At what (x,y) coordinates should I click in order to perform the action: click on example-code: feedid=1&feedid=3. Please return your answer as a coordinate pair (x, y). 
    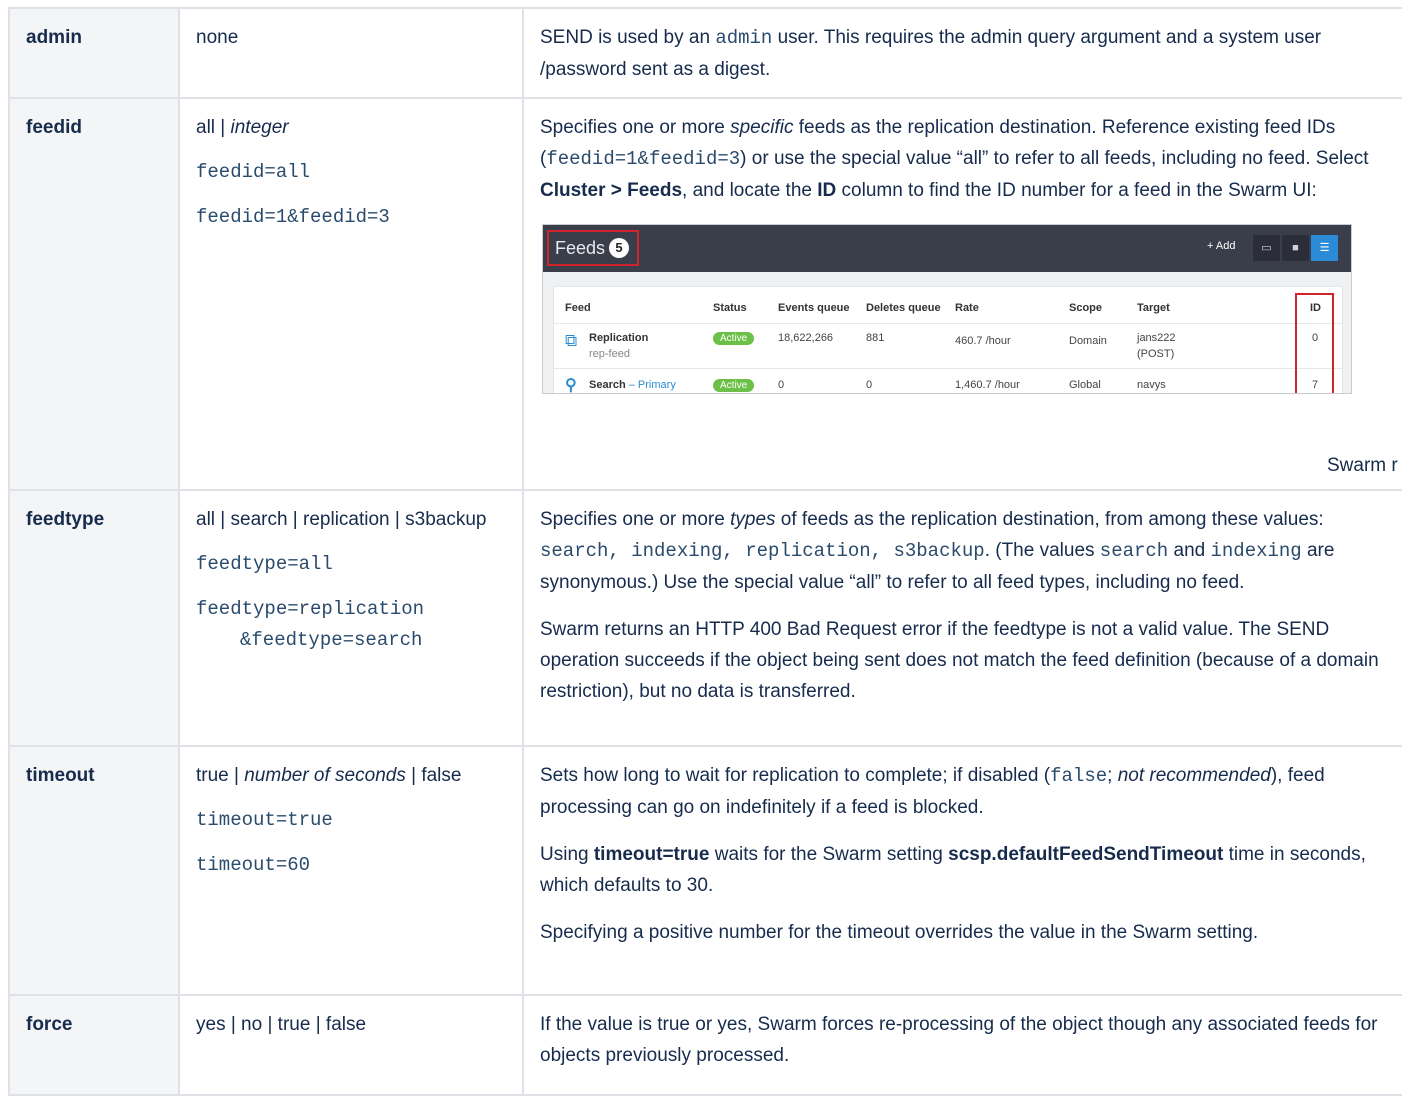
    Looking at the image, I should click on (293, 217).